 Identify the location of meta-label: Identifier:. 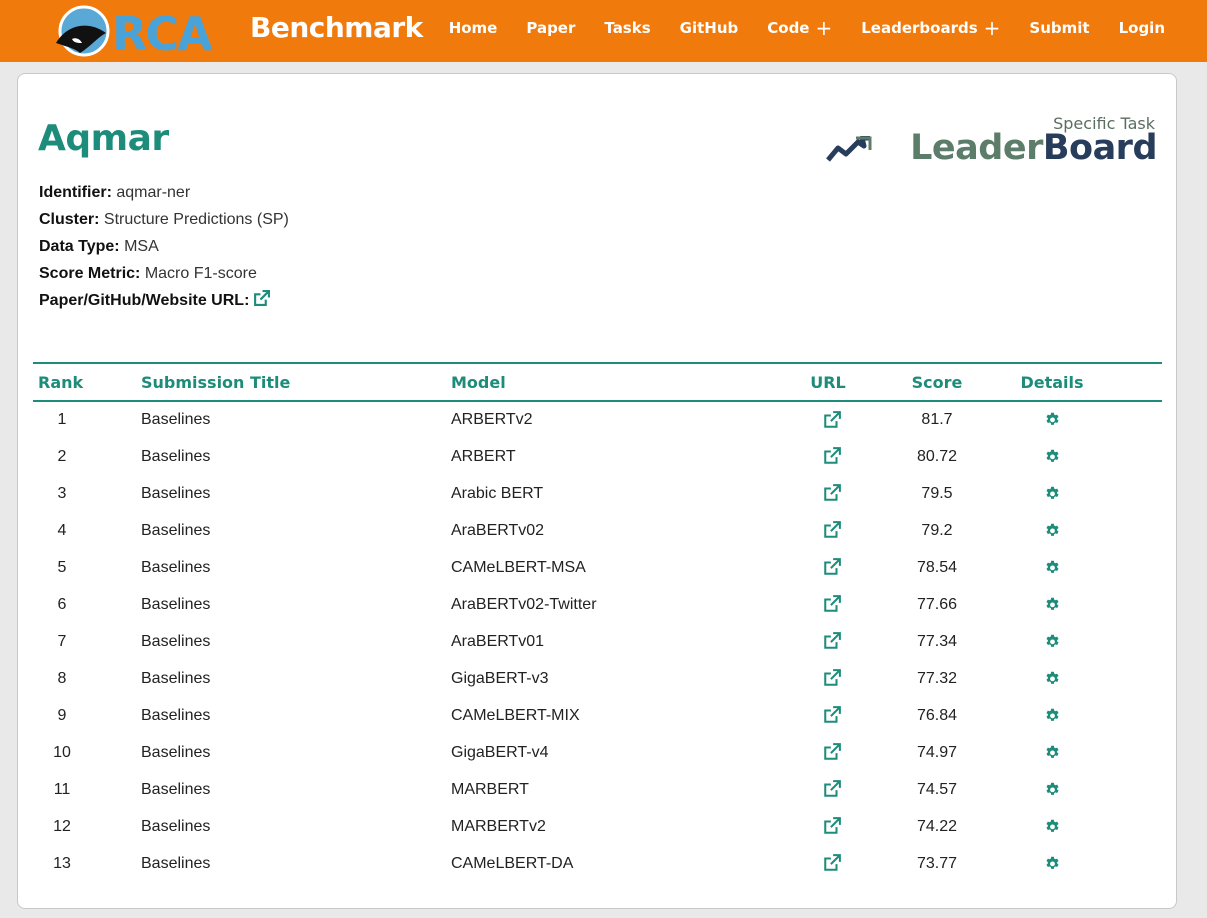
(75, 192).